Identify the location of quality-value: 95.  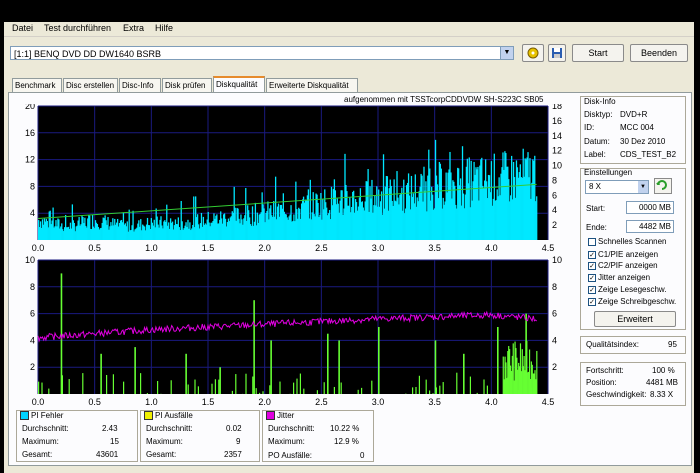
(672, 344).